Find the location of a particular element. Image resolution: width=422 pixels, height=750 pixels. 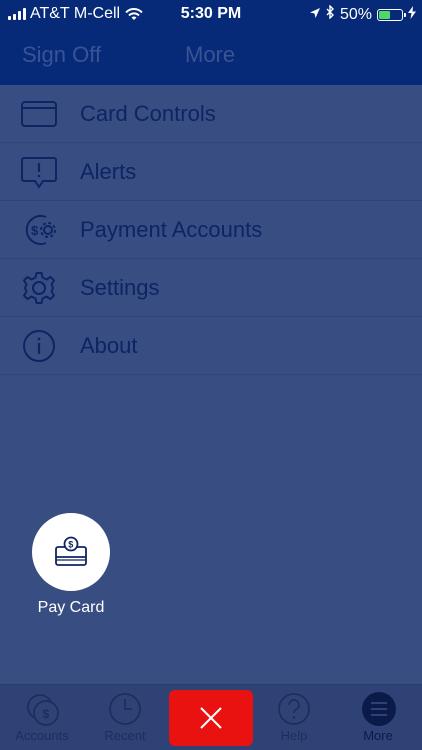

status-bar: AT&T M-Cell 5:30 PM 50% is located at coordinates (211, 14).